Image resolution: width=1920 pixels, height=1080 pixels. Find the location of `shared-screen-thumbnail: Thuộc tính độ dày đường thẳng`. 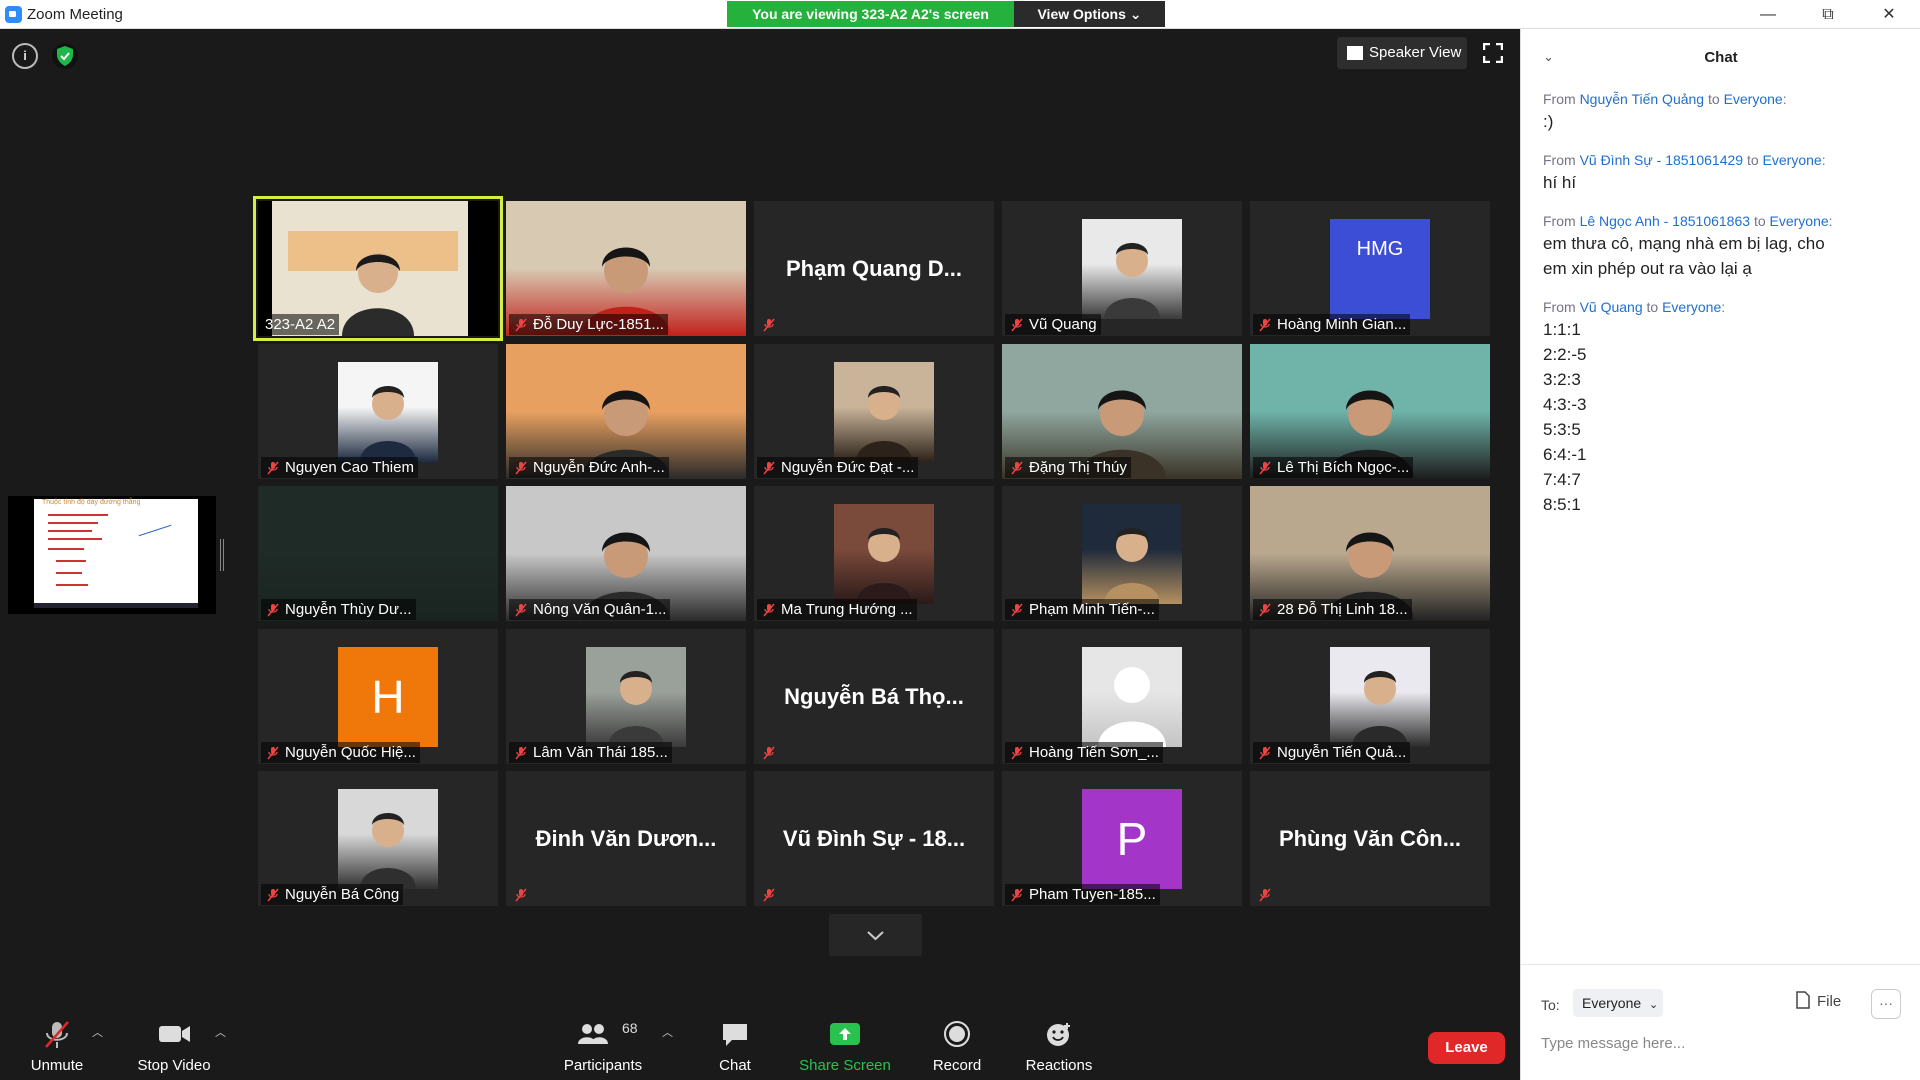

shared-screen-thumbnail: Thuộc tính độ dày đường thẳng is located at coordinates (112, 555).